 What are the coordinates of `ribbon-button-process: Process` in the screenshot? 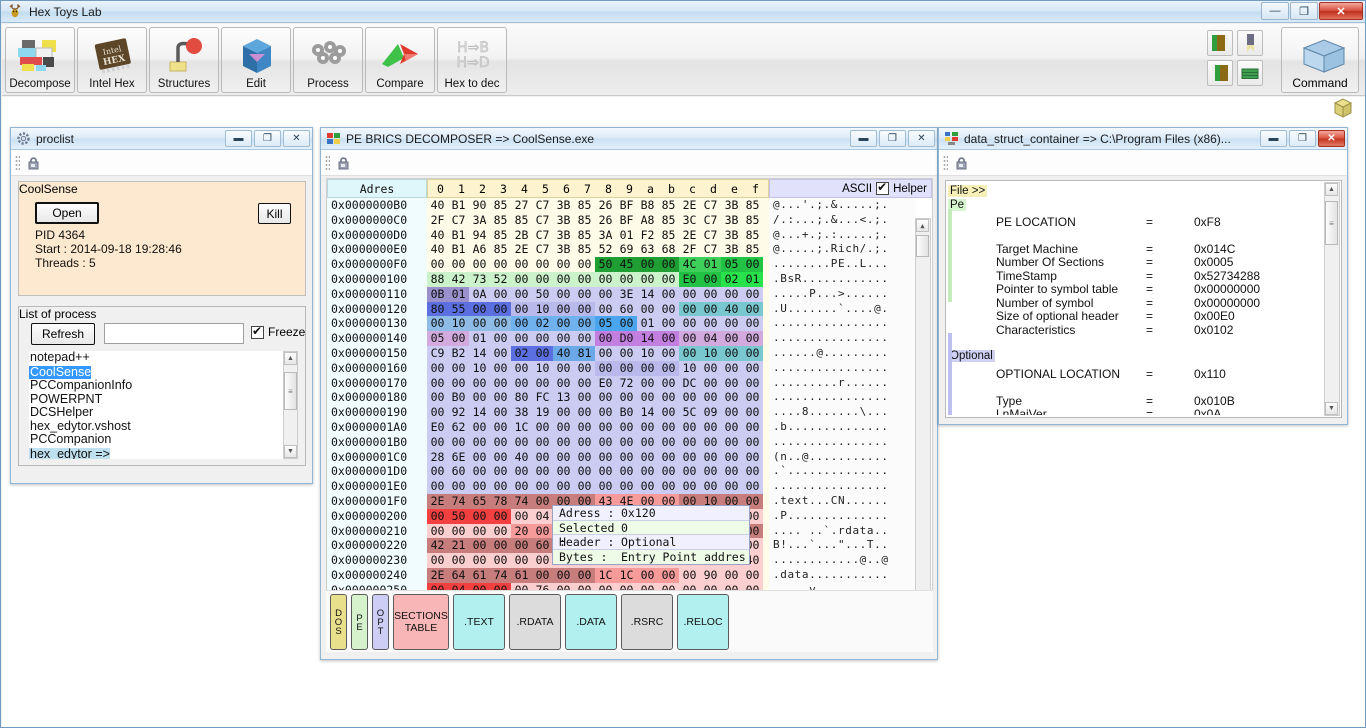 It's located at (328, 60).